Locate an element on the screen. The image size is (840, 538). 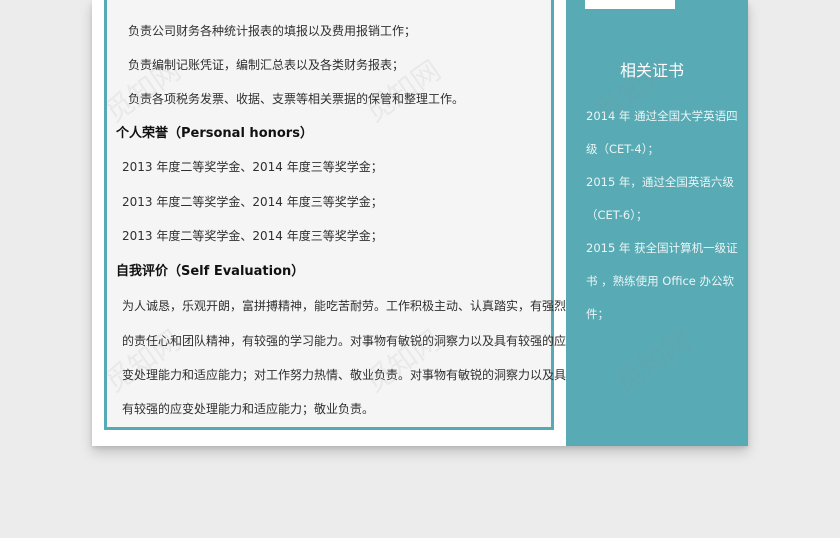
work-item: 负责各项税务发票、收据、支票等相关票据的保管和整理工作。 is located at coordinates (296, 99).